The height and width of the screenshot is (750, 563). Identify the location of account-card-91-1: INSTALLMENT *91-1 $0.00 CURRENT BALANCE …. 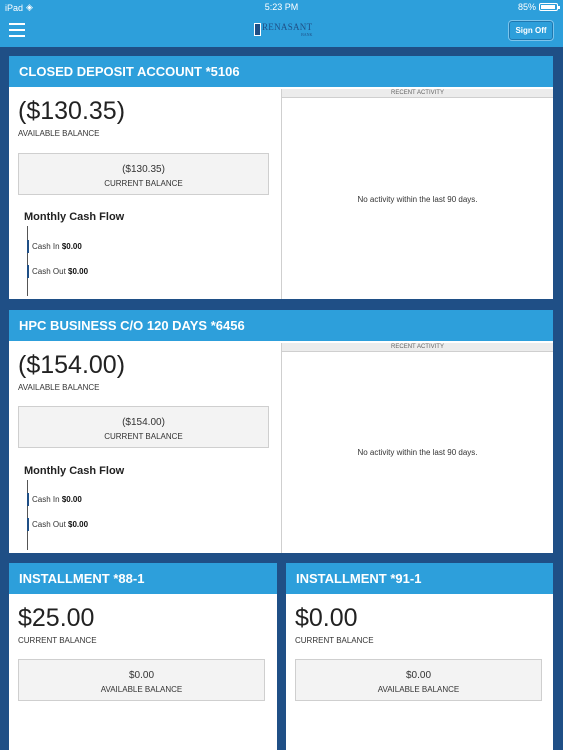
(419, 656).